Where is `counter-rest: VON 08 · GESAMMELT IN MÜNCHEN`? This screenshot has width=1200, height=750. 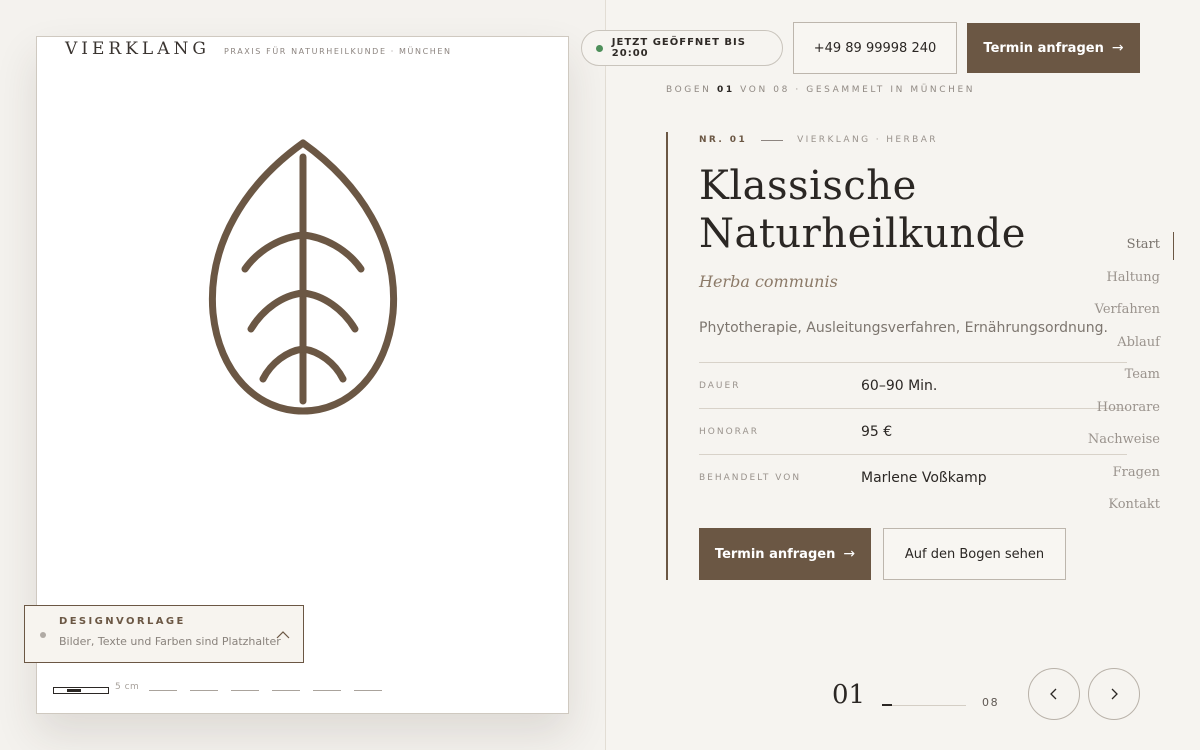
counter-rest: VON 08 · GESAMMELT IN MÜNCHEN is located at coordinates (858, 90).